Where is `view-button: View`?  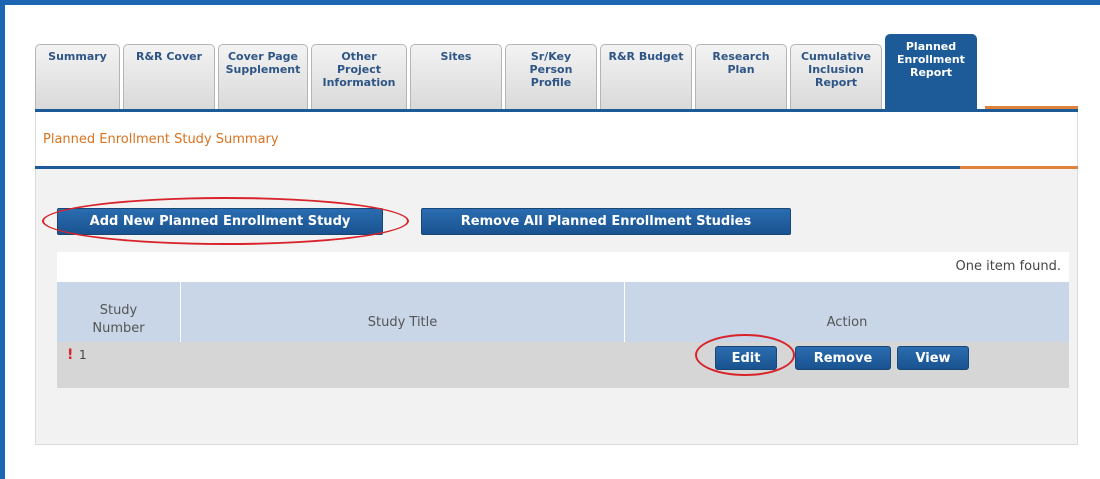 view-button: View is located at coordinates (933, 358).